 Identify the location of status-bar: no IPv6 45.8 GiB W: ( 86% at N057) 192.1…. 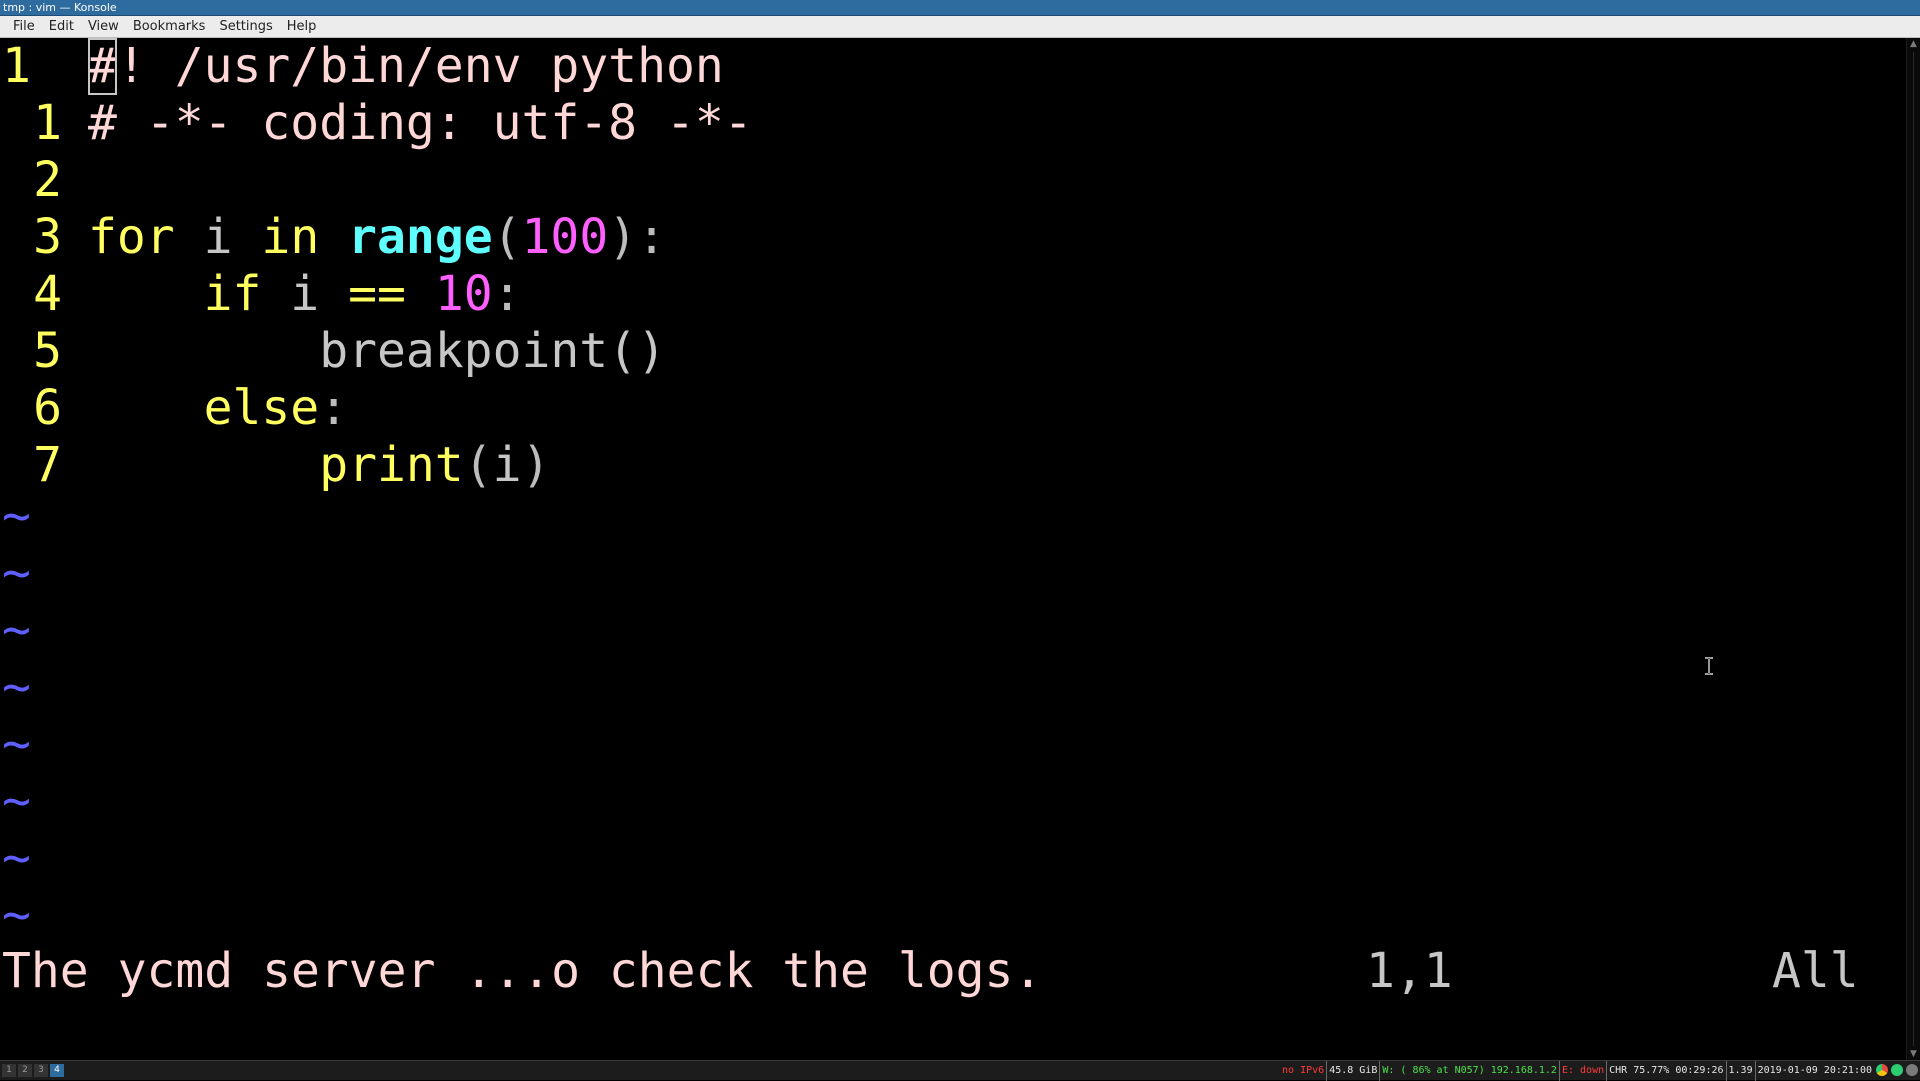
(1577, 1071).